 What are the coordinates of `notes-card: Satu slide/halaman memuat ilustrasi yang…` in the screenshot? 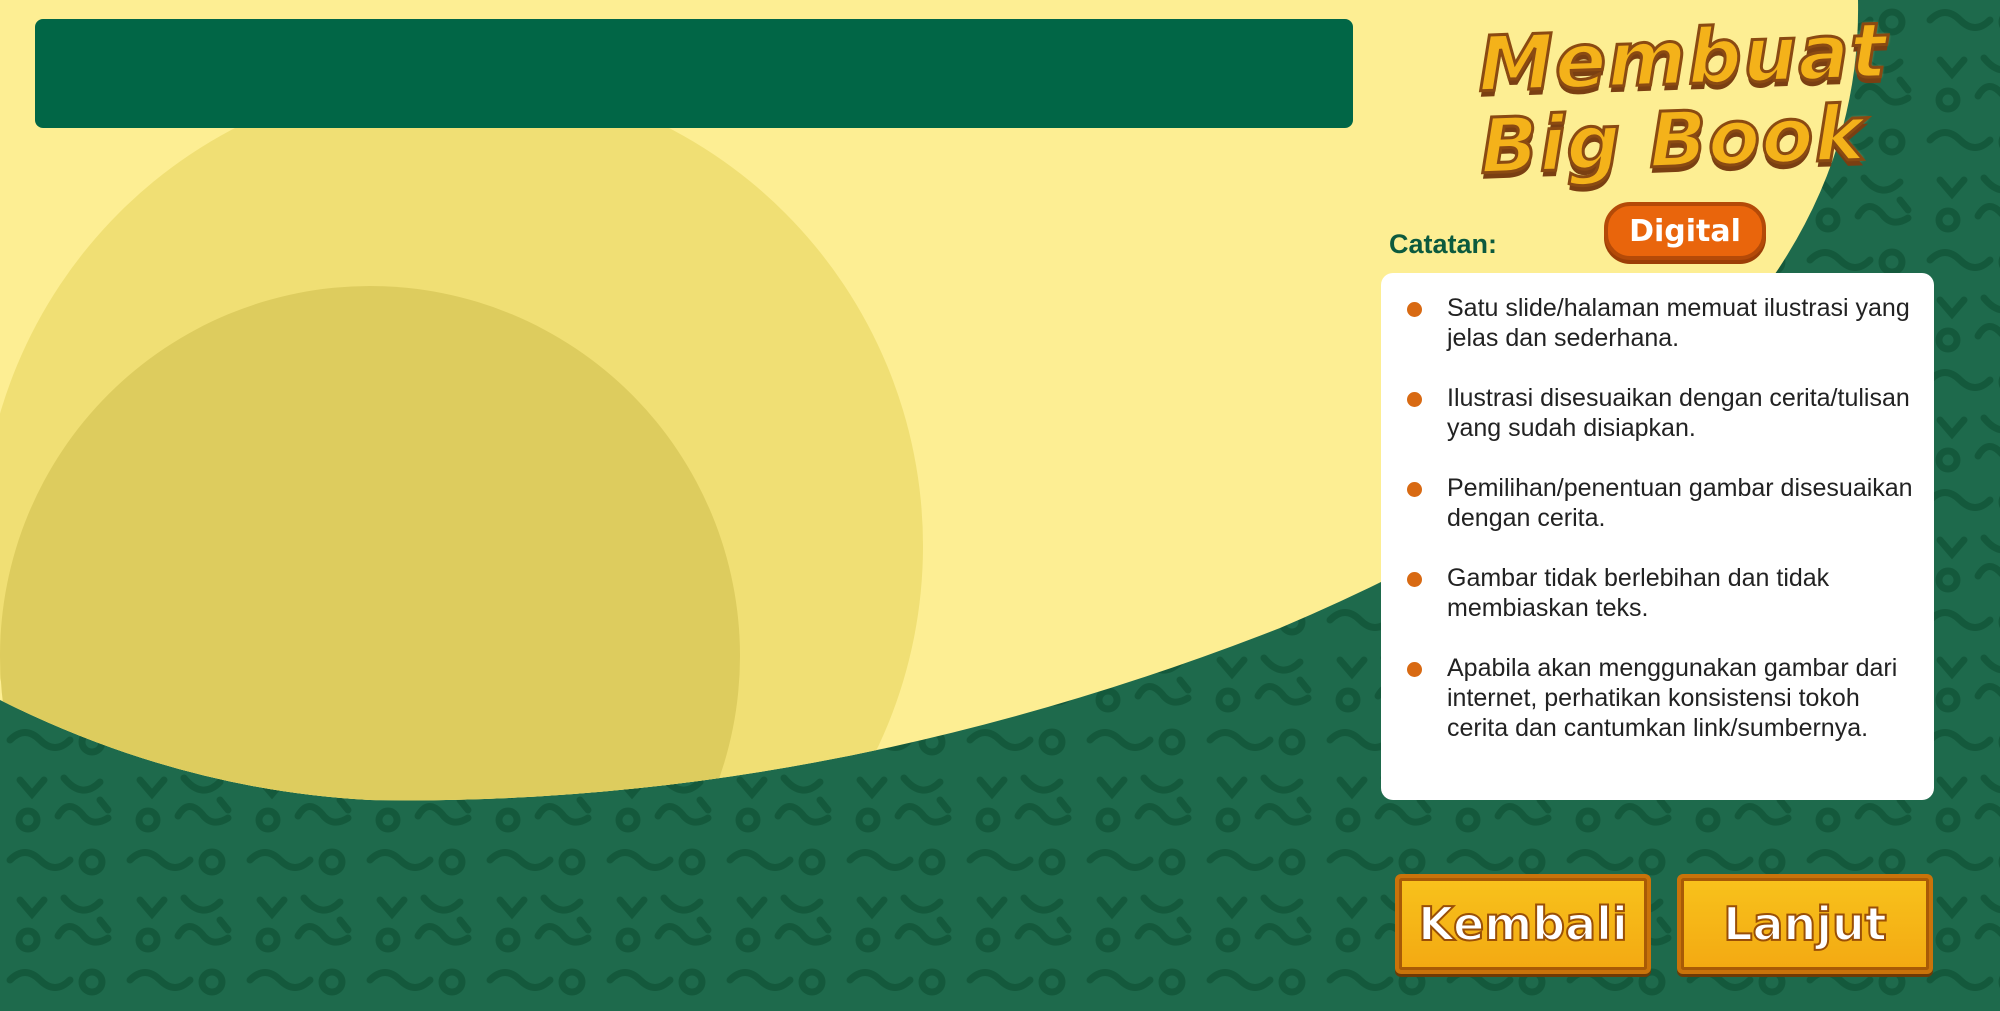 It's located at (1657, 536).